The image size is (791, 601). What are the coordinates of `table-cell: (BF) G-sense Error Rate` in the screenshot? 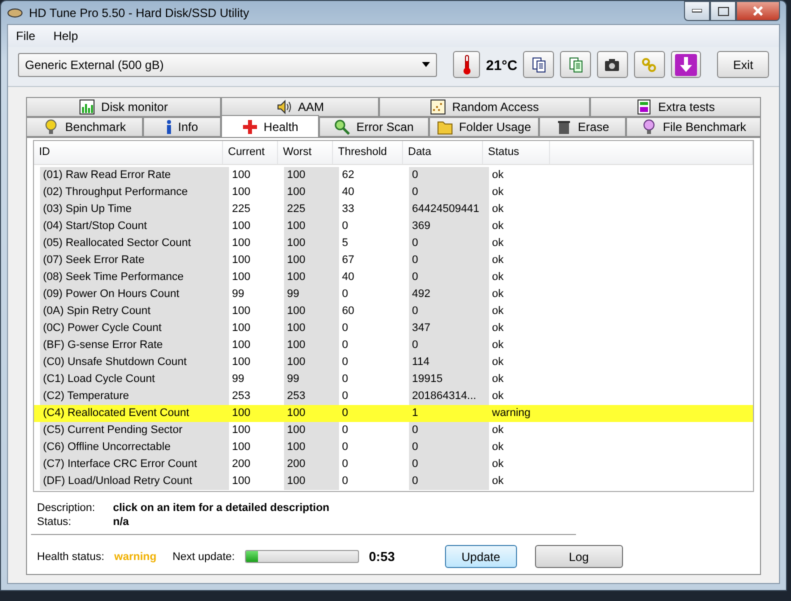 It's located at (134, 345).